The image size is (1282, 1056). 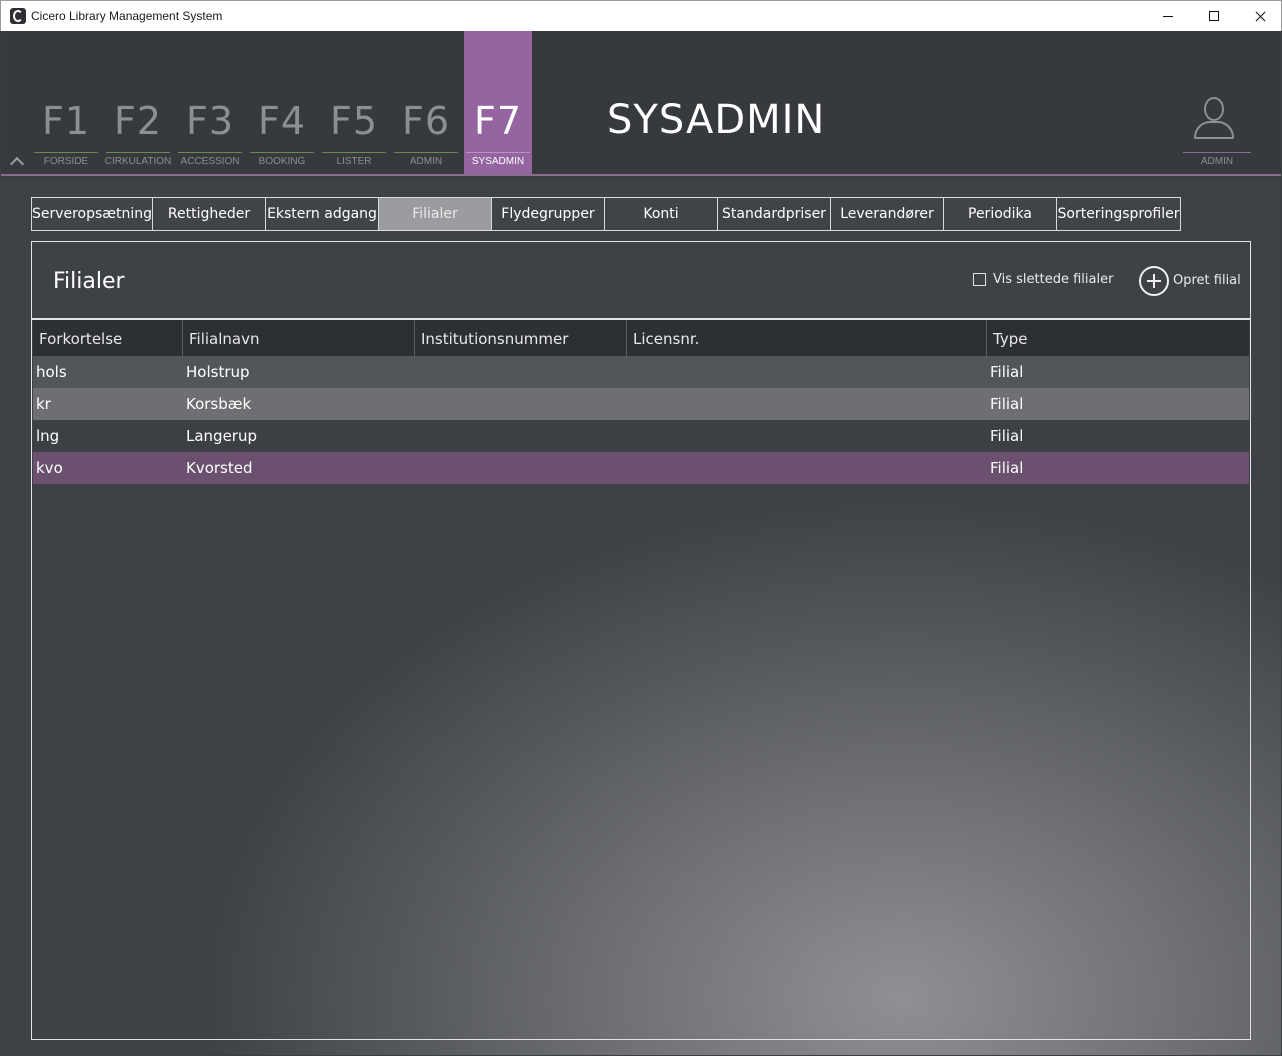 I want to click on tab-rettigheder: Rettigheder, so click(x=209, y=214).